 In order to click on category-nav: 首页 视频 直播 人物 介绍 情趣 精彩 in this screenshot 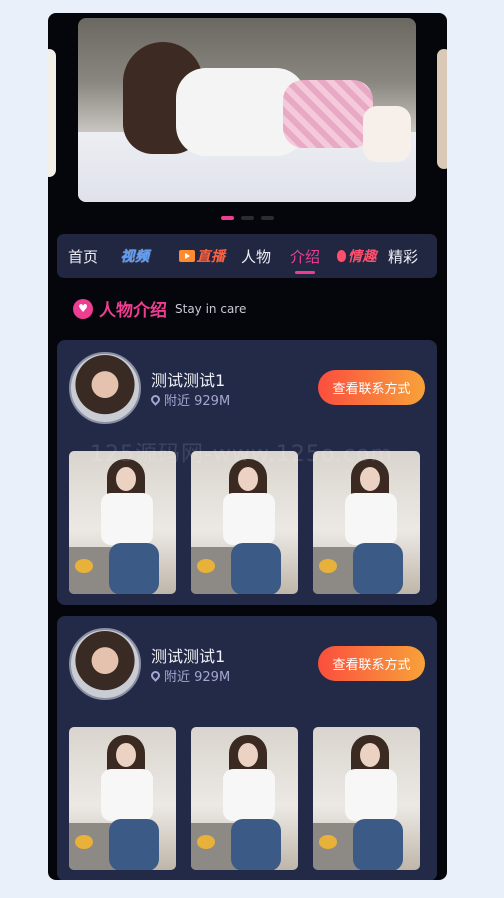, I will do `click(247, 256)`.